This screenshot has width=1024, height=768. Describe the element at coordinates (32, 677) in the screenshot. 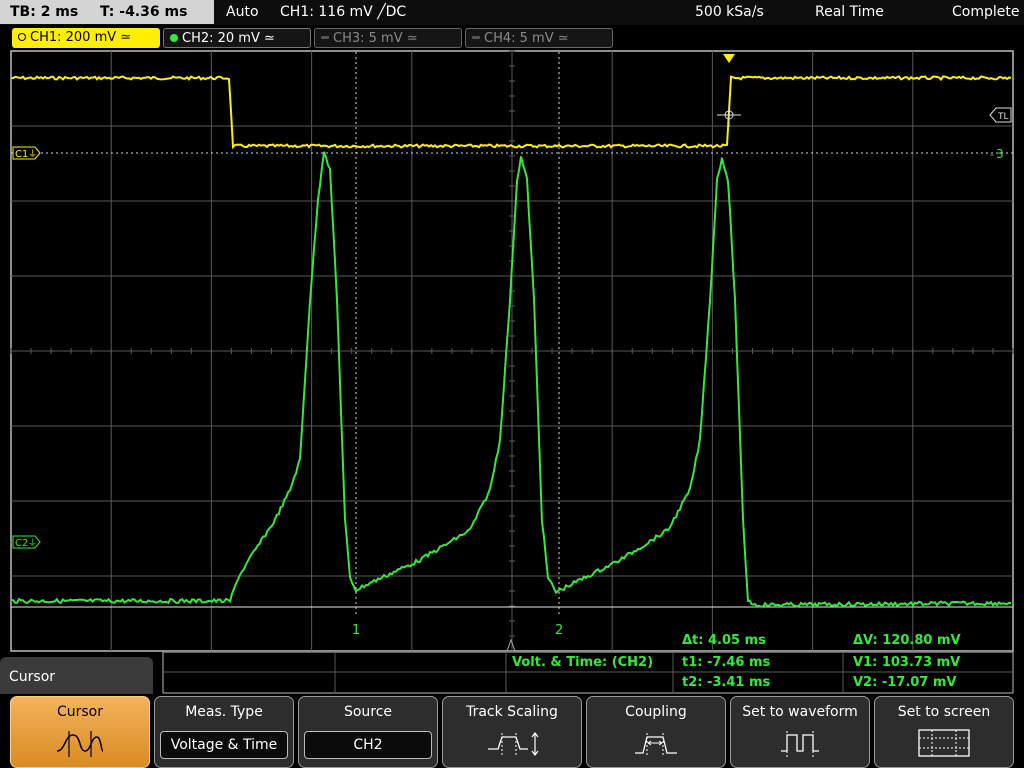

I see `menu-title-label: Cursor` at that location.